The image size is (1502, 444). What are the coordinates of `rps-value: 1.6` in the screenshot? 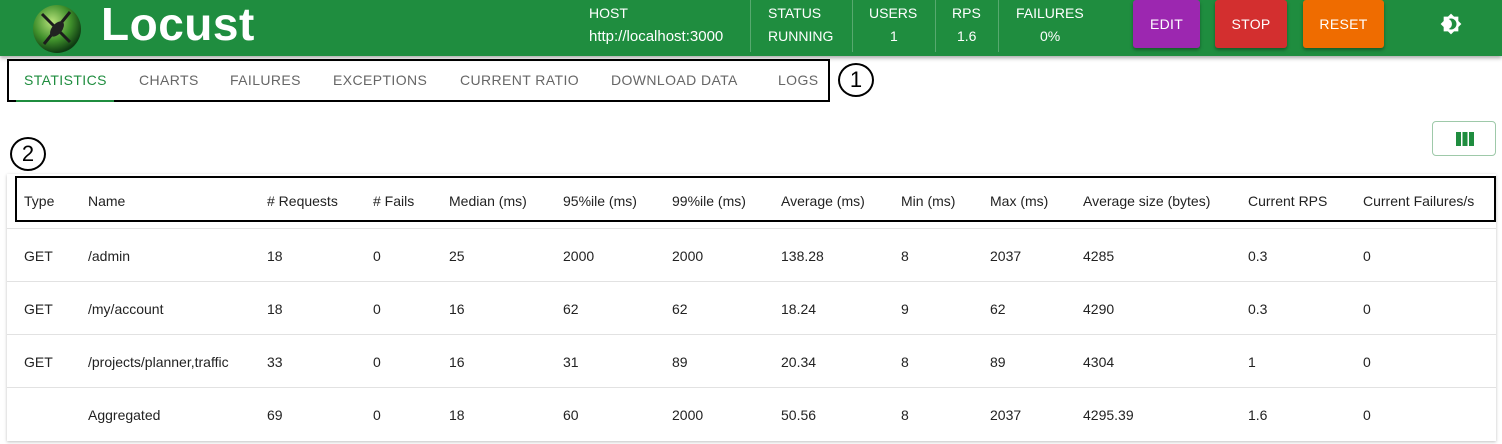 It's located at (967, 36).